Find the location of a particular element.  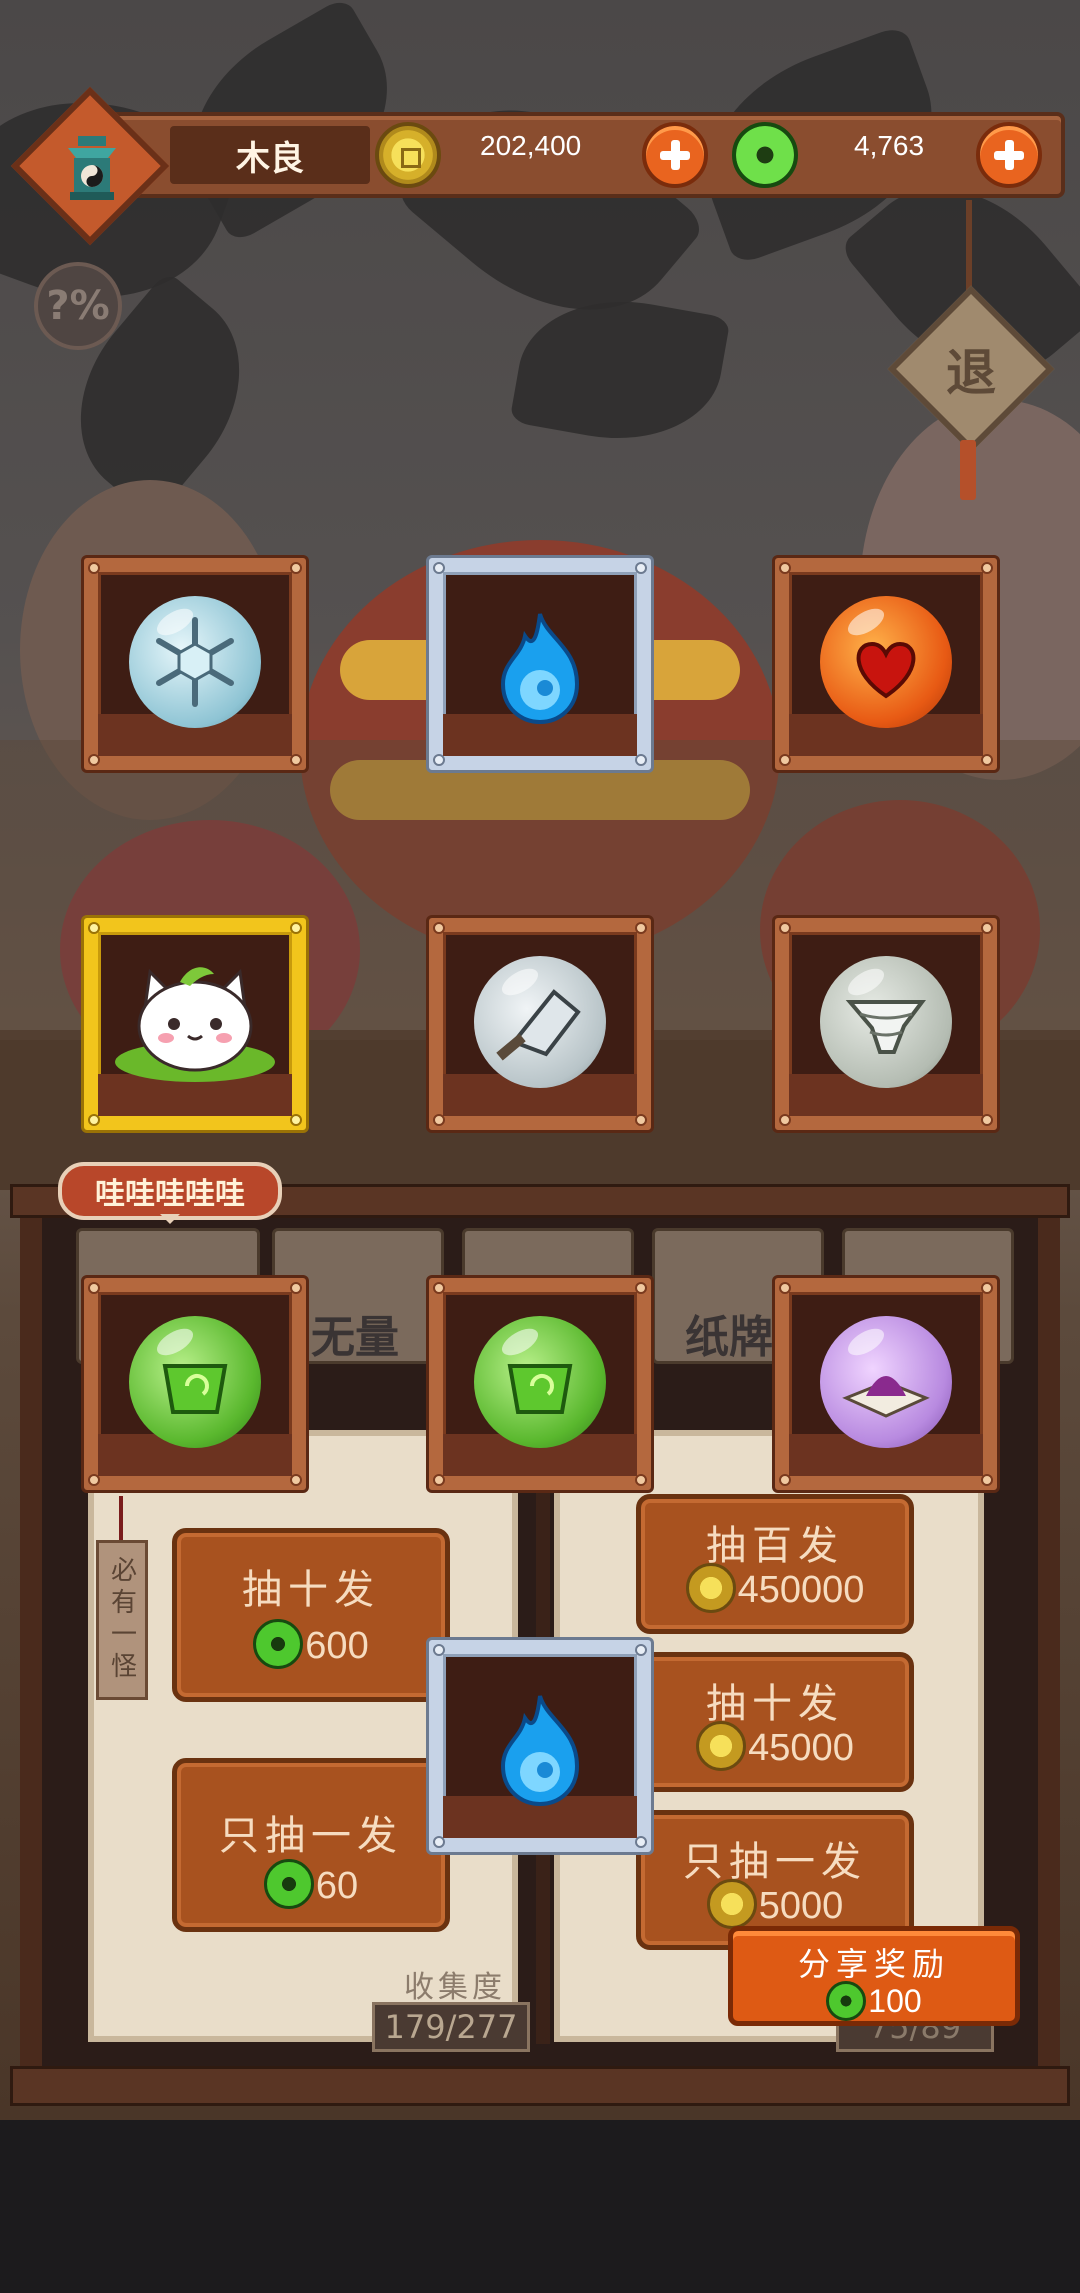

draw-title: 抽百发 is located at coordinates (775, 1546).